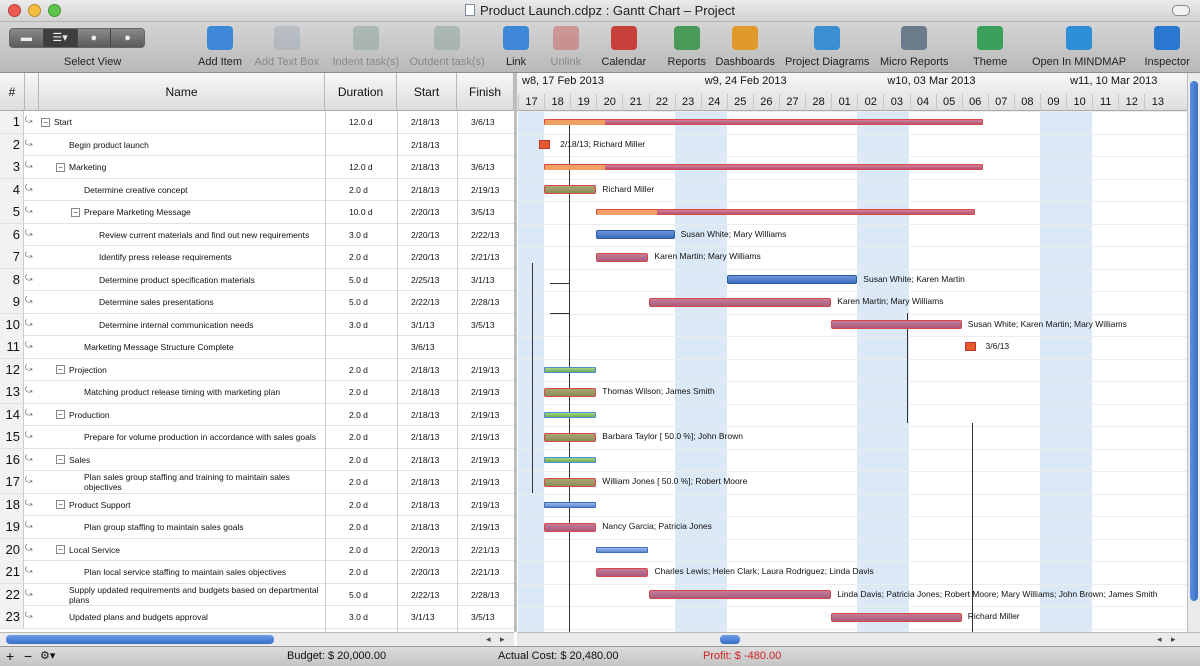 The height and width of the screenshot is (666, 1200). What do you see at coordinates (427, 92) in the screenshot?
I see `column-header-start: Start` at bounding box center [427, 92].